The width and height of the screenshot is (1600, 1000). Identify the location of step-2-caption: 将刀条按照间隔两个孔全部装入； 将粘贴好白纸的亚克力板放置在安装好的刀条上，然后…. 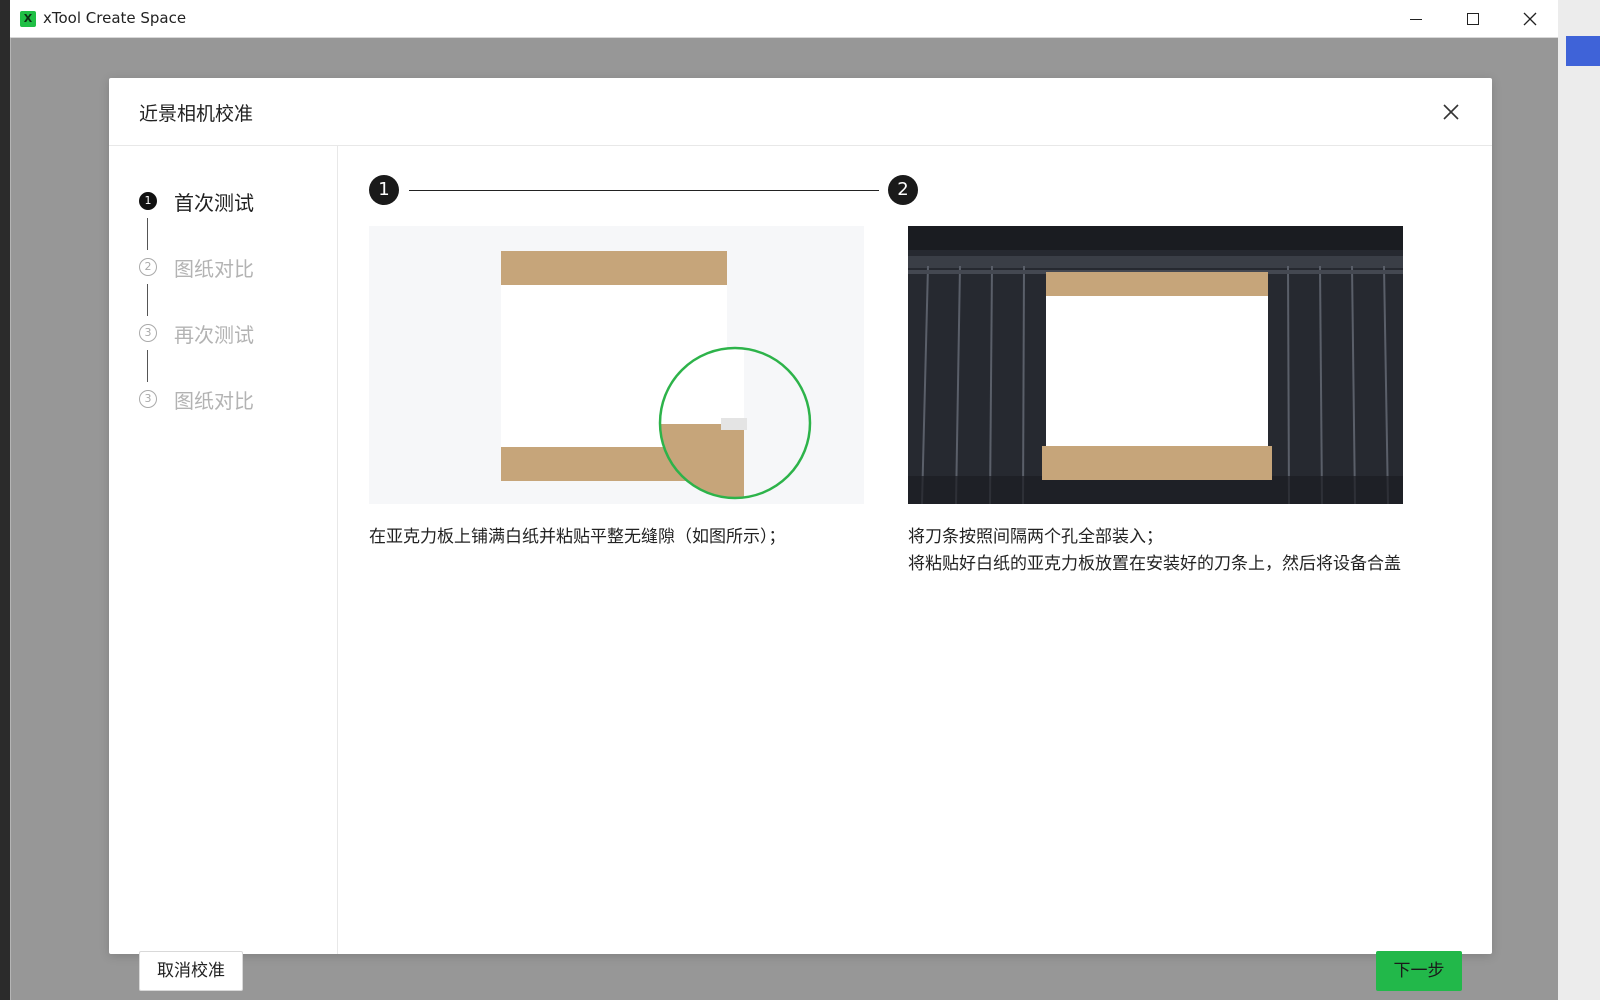
(1155, 551).